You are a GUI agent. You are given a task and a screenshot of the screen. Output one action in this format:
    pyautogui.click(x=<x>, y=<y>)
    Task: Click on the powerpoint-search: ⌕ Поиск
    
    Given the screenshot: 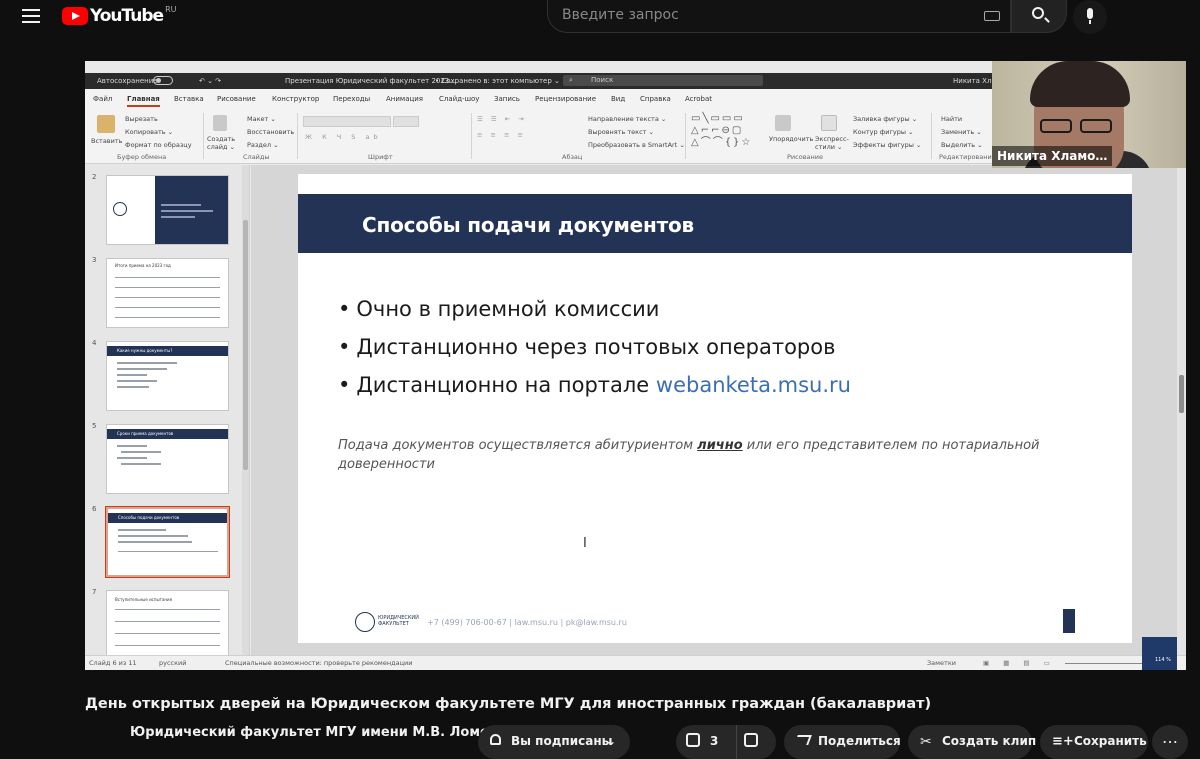 What is the action you would take?
    pyautogui.click(x=663, y=80)
    